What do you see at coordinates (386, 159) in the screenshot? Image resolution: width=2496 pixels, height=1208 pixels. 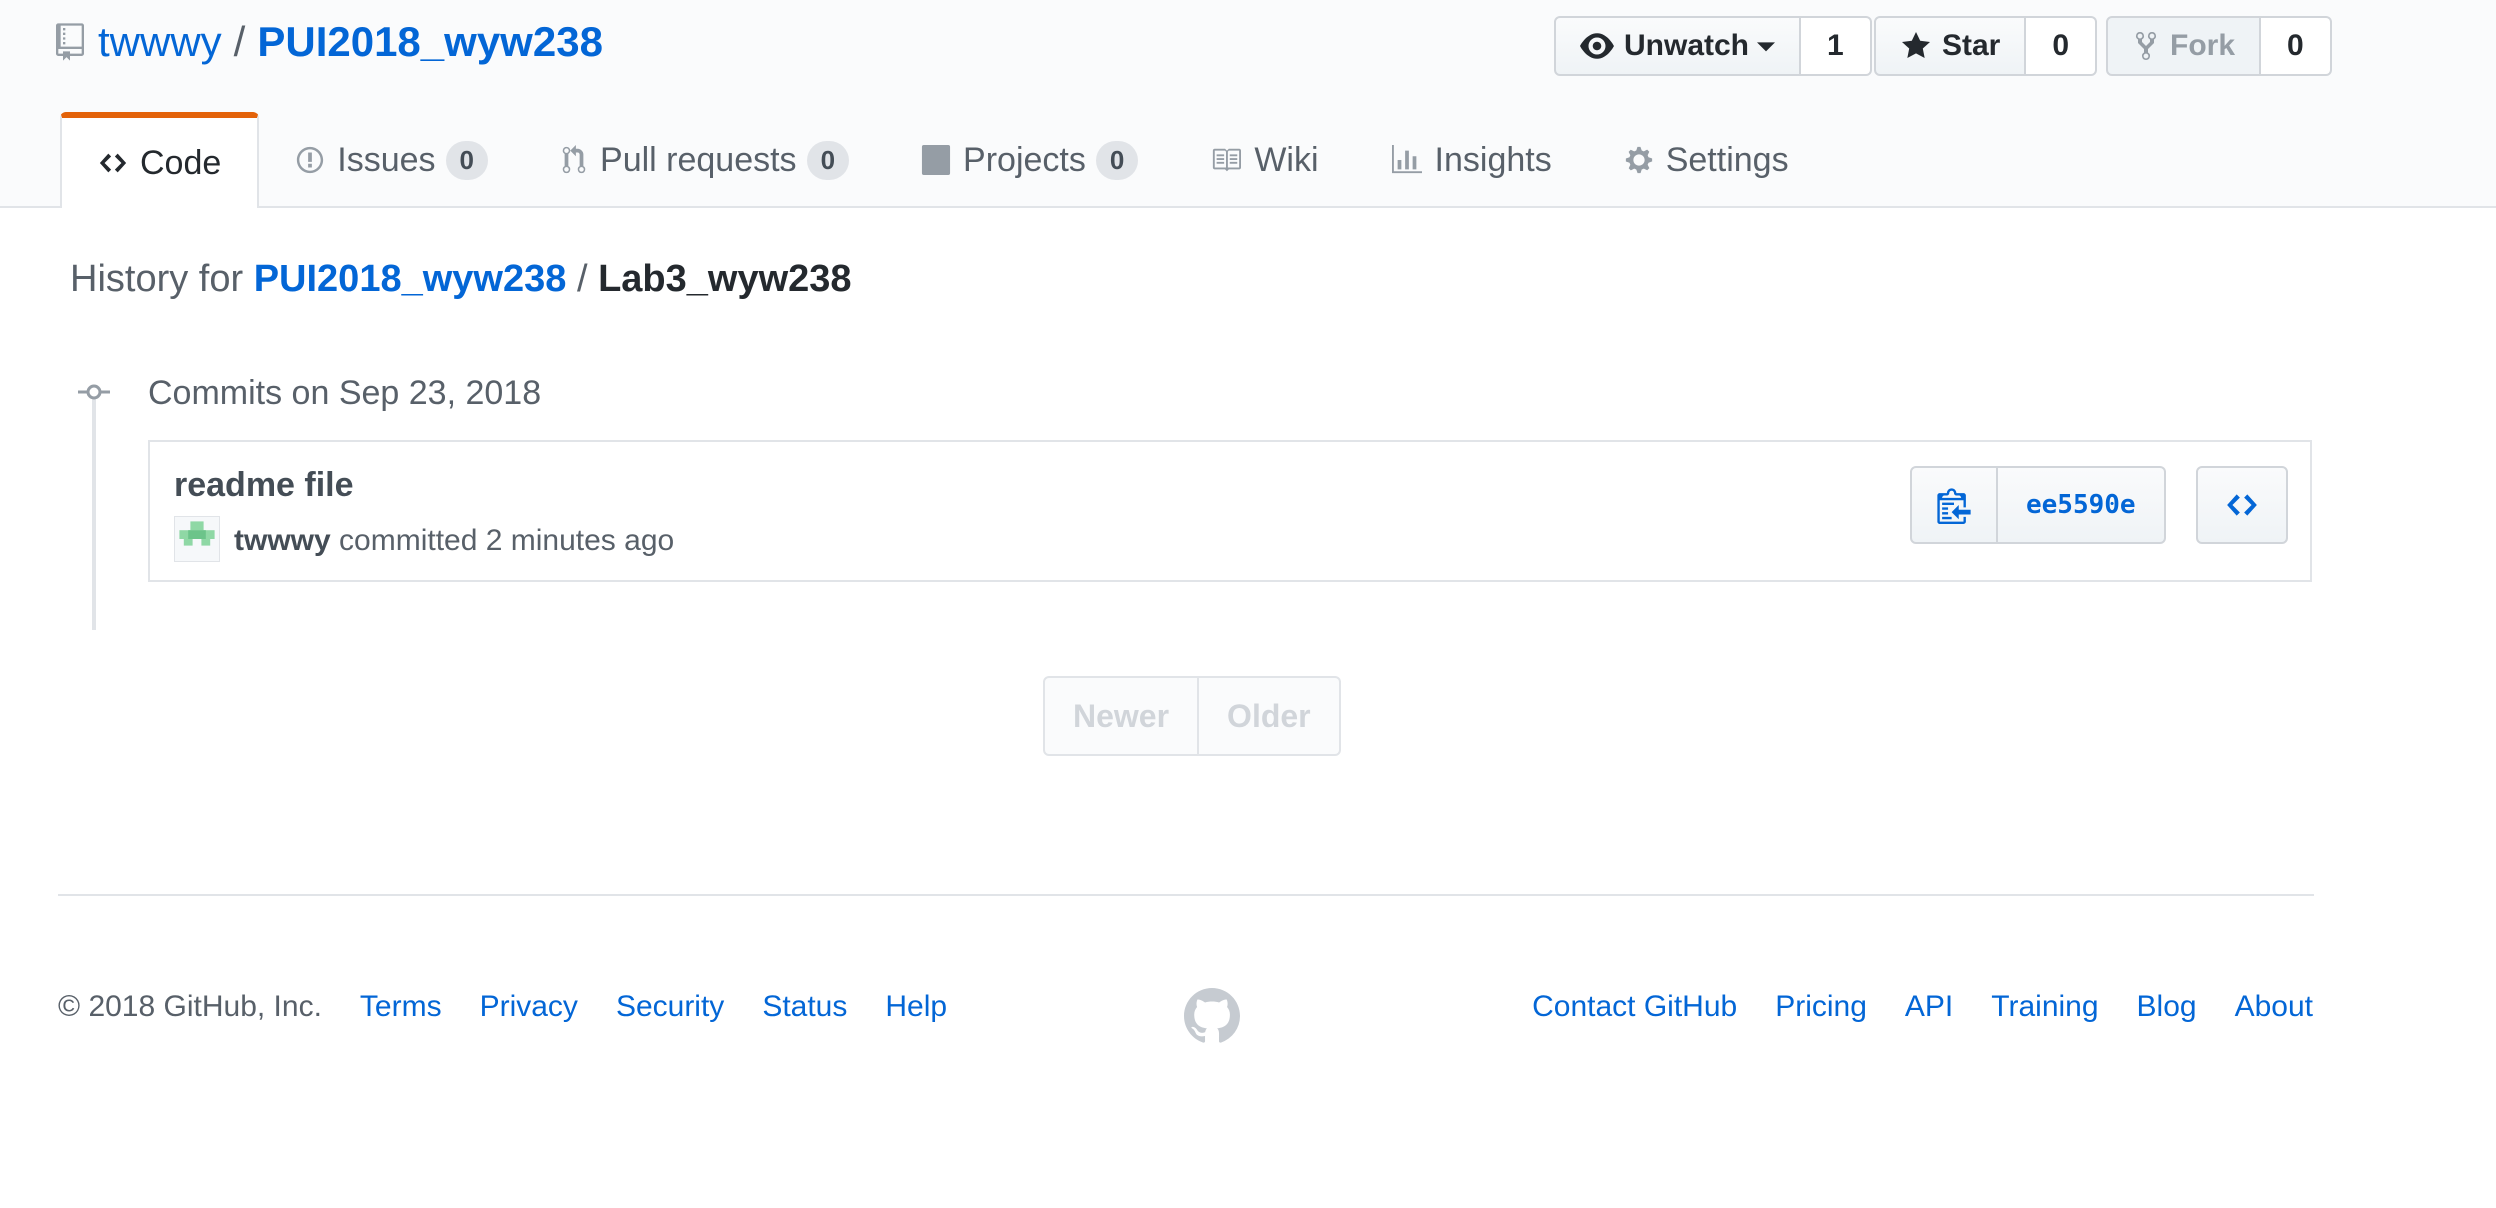 I see `tab-label: Issues` at bounding box center [386, 159].